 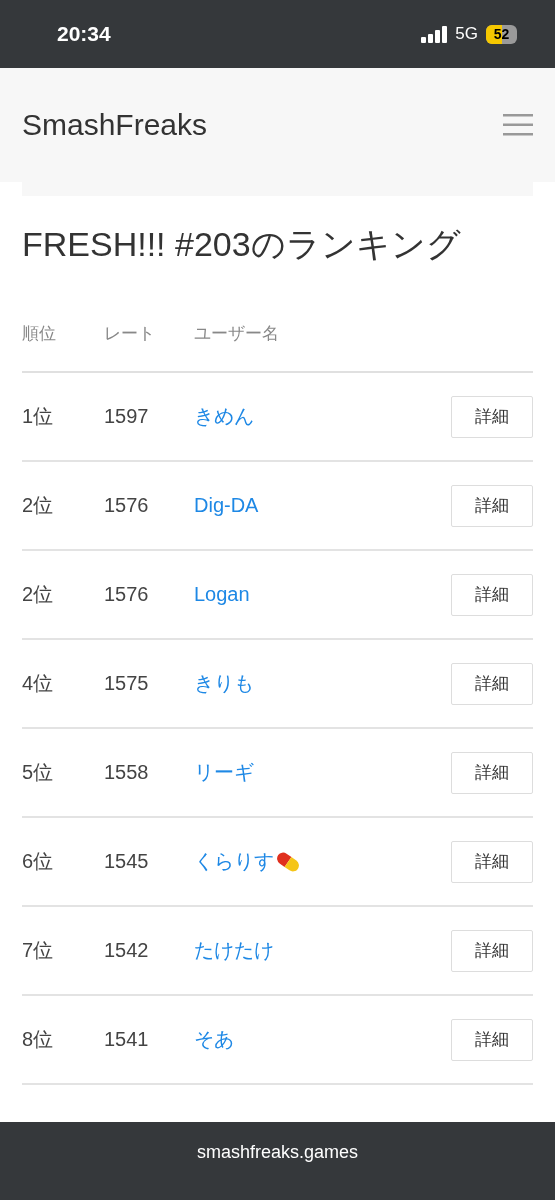 I want to click on pill-icon, so click(x=288, y=861).